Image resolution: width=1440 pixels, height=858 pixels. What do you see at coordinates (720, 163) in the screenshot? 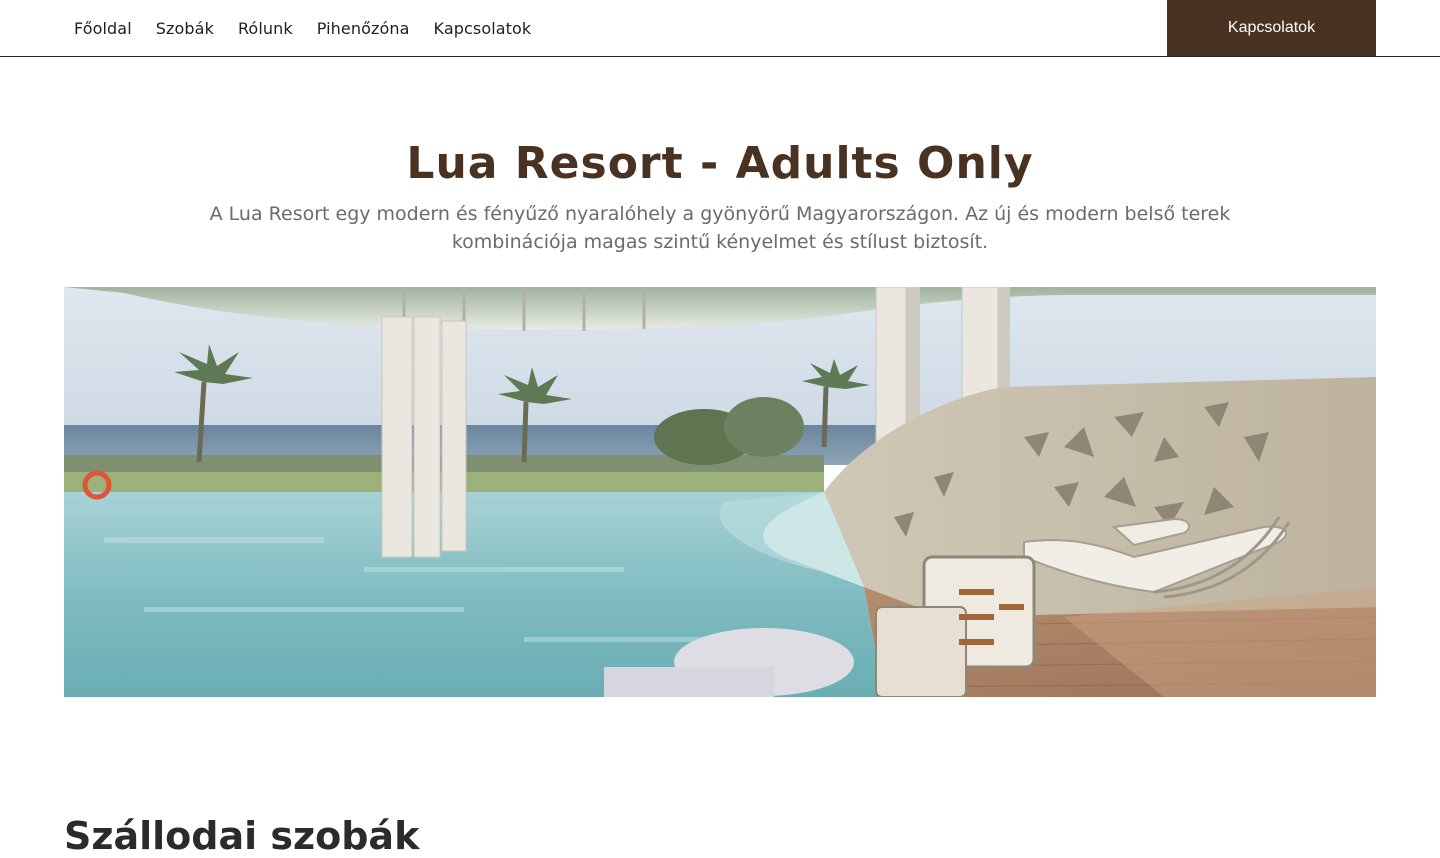
I see `hero-title: Lua Resort - Adults Only` at bounding box center [720, 163].